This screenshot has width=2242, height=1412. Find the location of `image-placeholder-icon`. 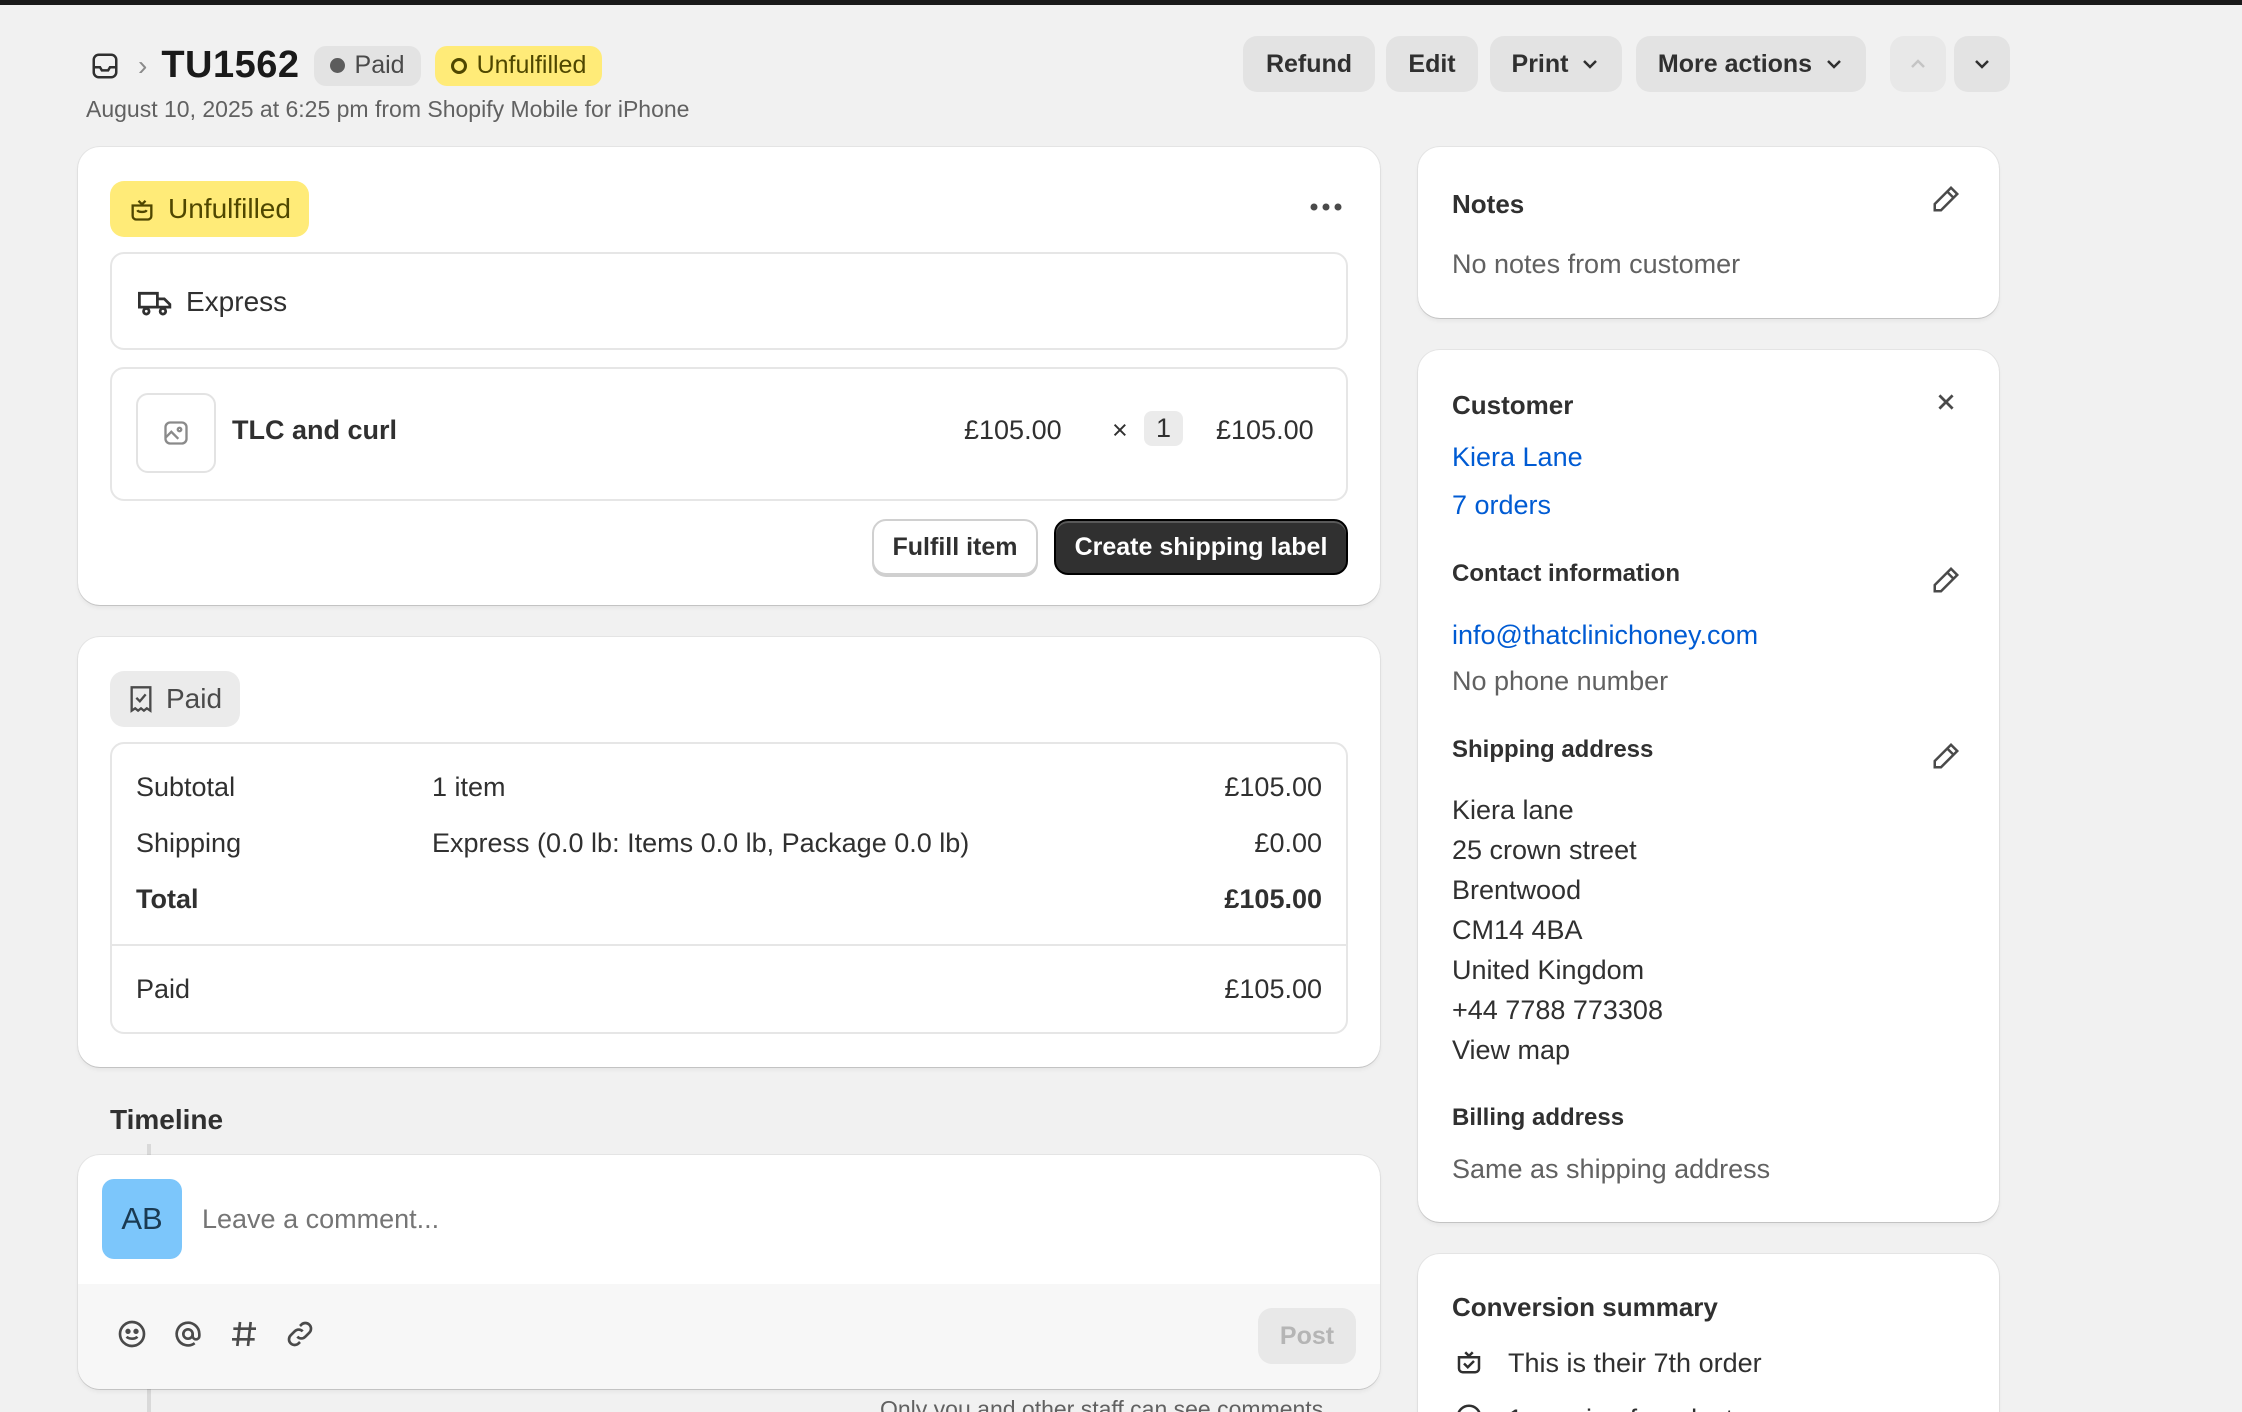

image-placeholder-icon is located at coordinates (176, 433).